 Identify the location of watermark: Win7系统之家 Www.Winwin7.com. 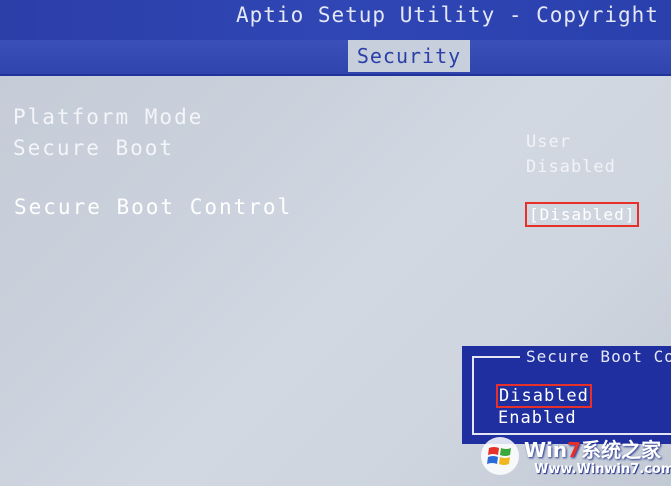
(574, 457).